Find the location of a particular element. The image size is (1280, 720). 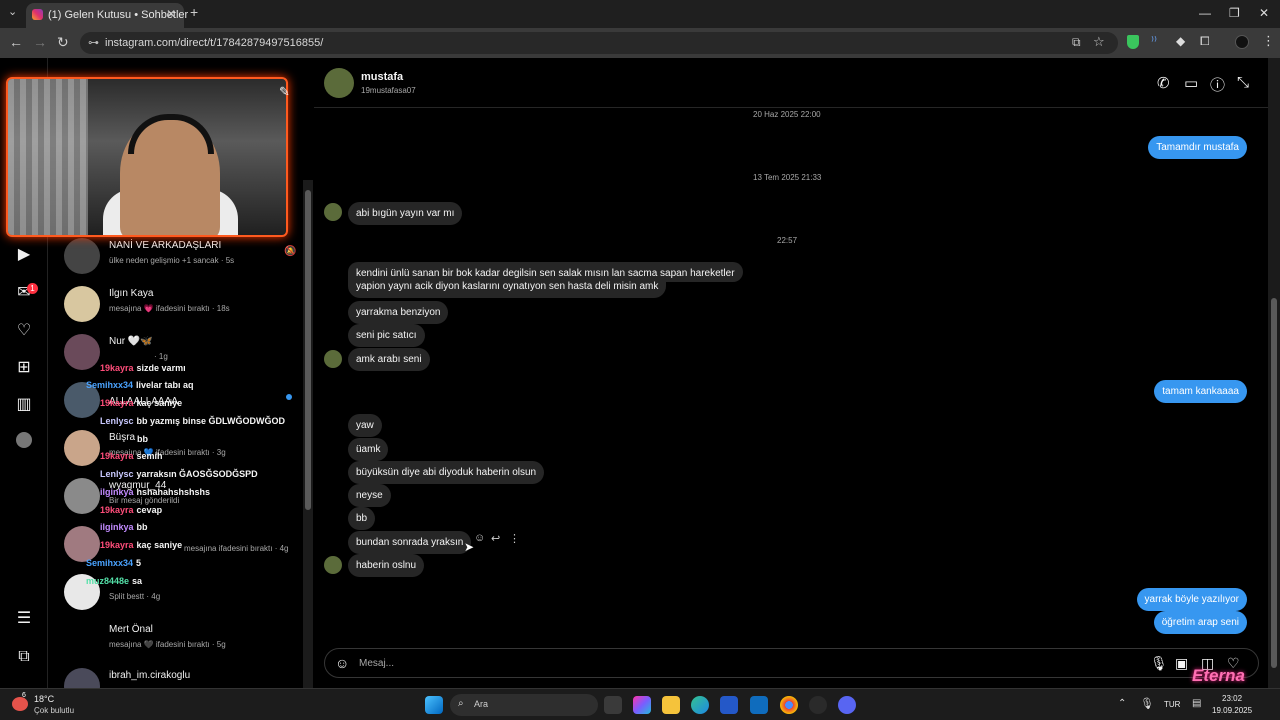

incoming-message: seni pic satıcı is located at coordinates (386, 335).